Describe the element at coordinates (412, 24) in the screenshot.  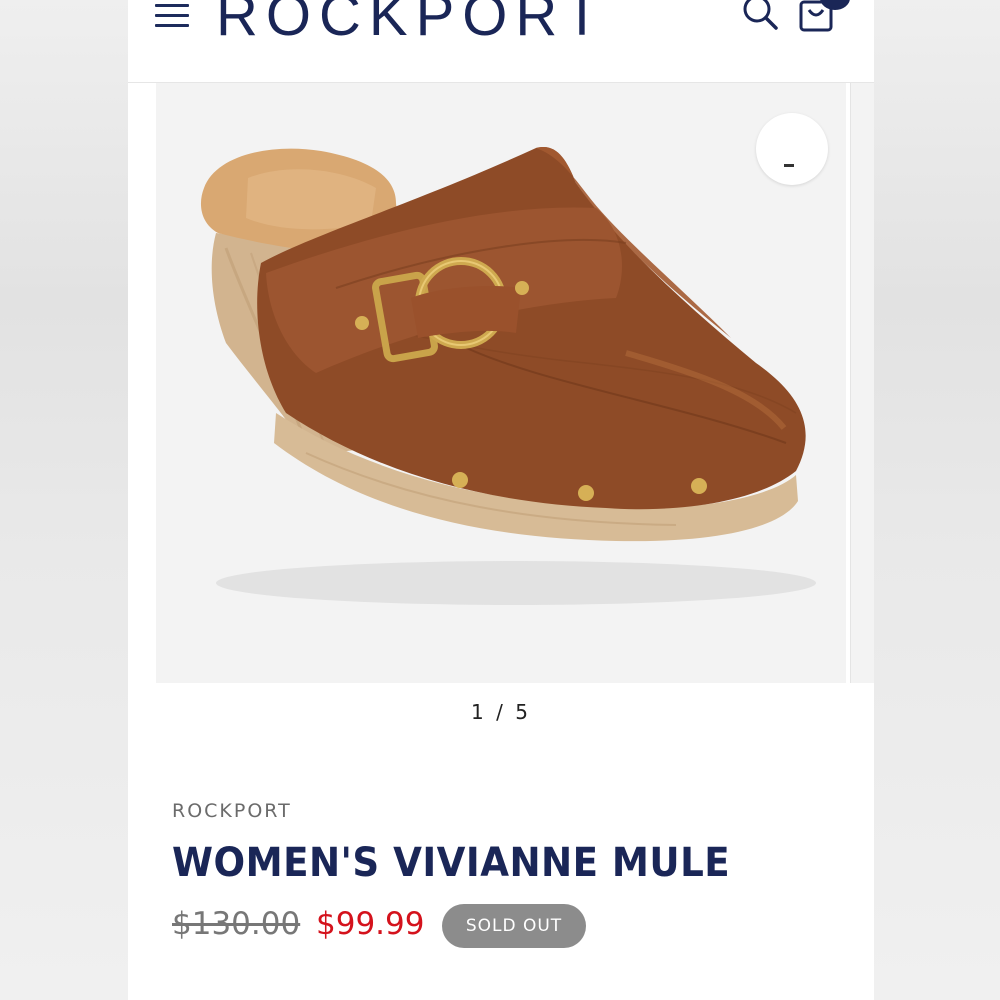
I see `site-logo: ROCKPORT` at that location.